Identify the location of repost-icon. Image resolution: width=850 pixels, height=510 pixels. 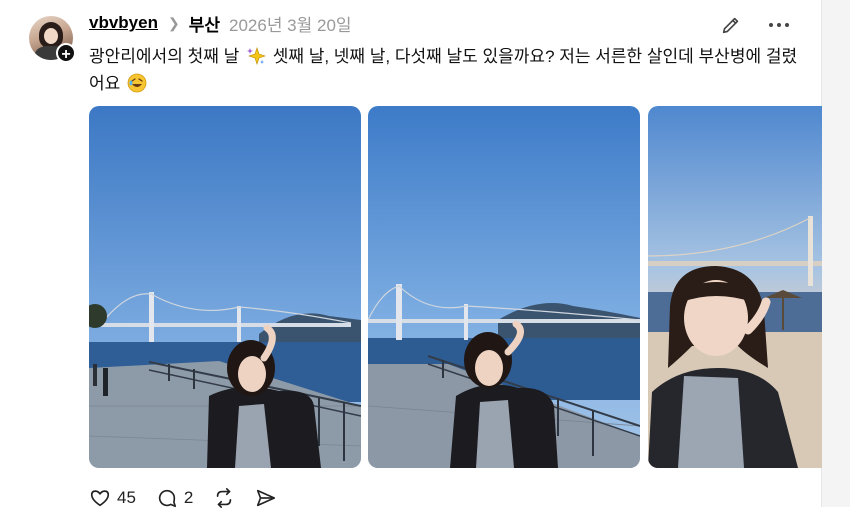
(224, 498).